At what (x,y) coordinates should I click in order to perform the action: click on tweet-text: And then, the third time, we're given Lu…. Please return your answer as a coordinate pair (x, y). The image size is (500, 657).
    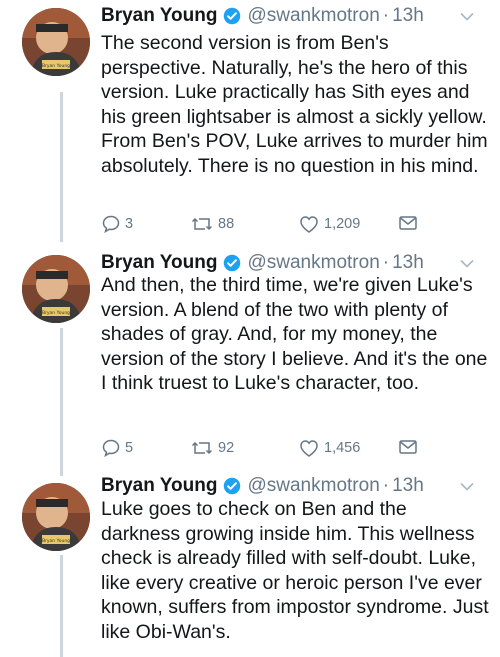
    Looking at the image, I should click on (296, 334).